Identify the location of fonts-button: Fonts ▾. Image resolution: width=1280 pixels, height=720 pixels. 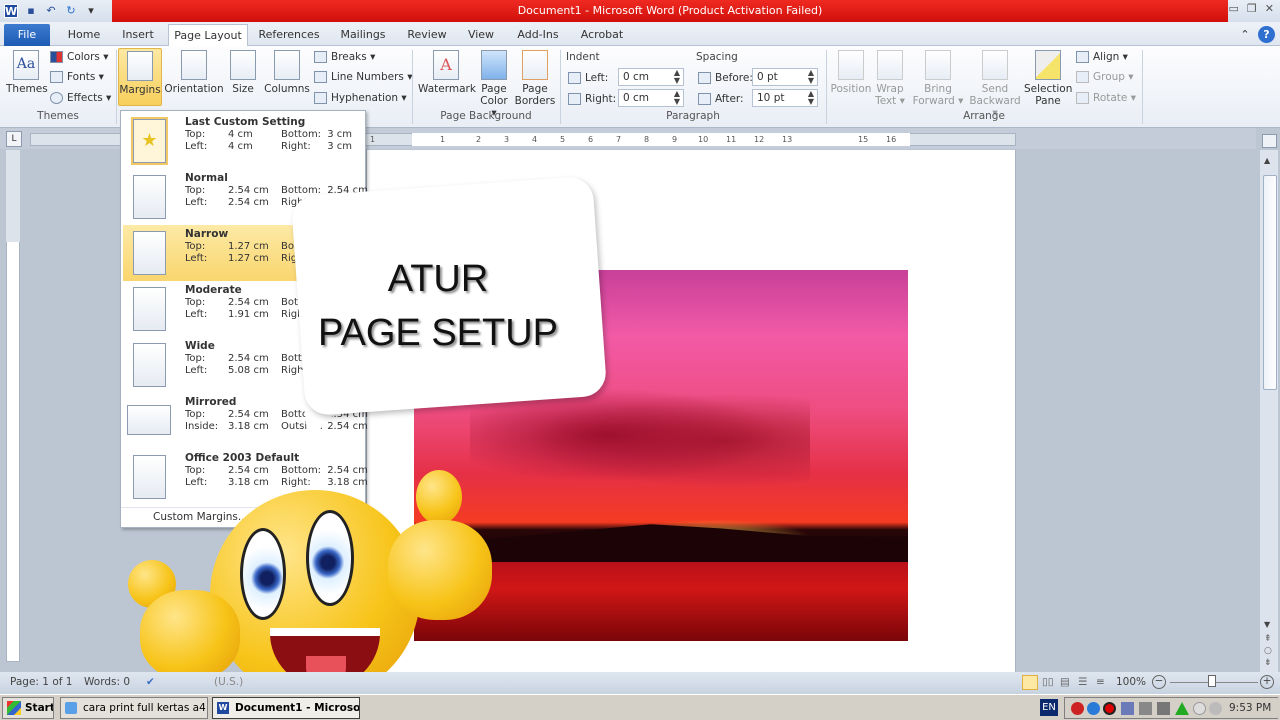
(77, 77).